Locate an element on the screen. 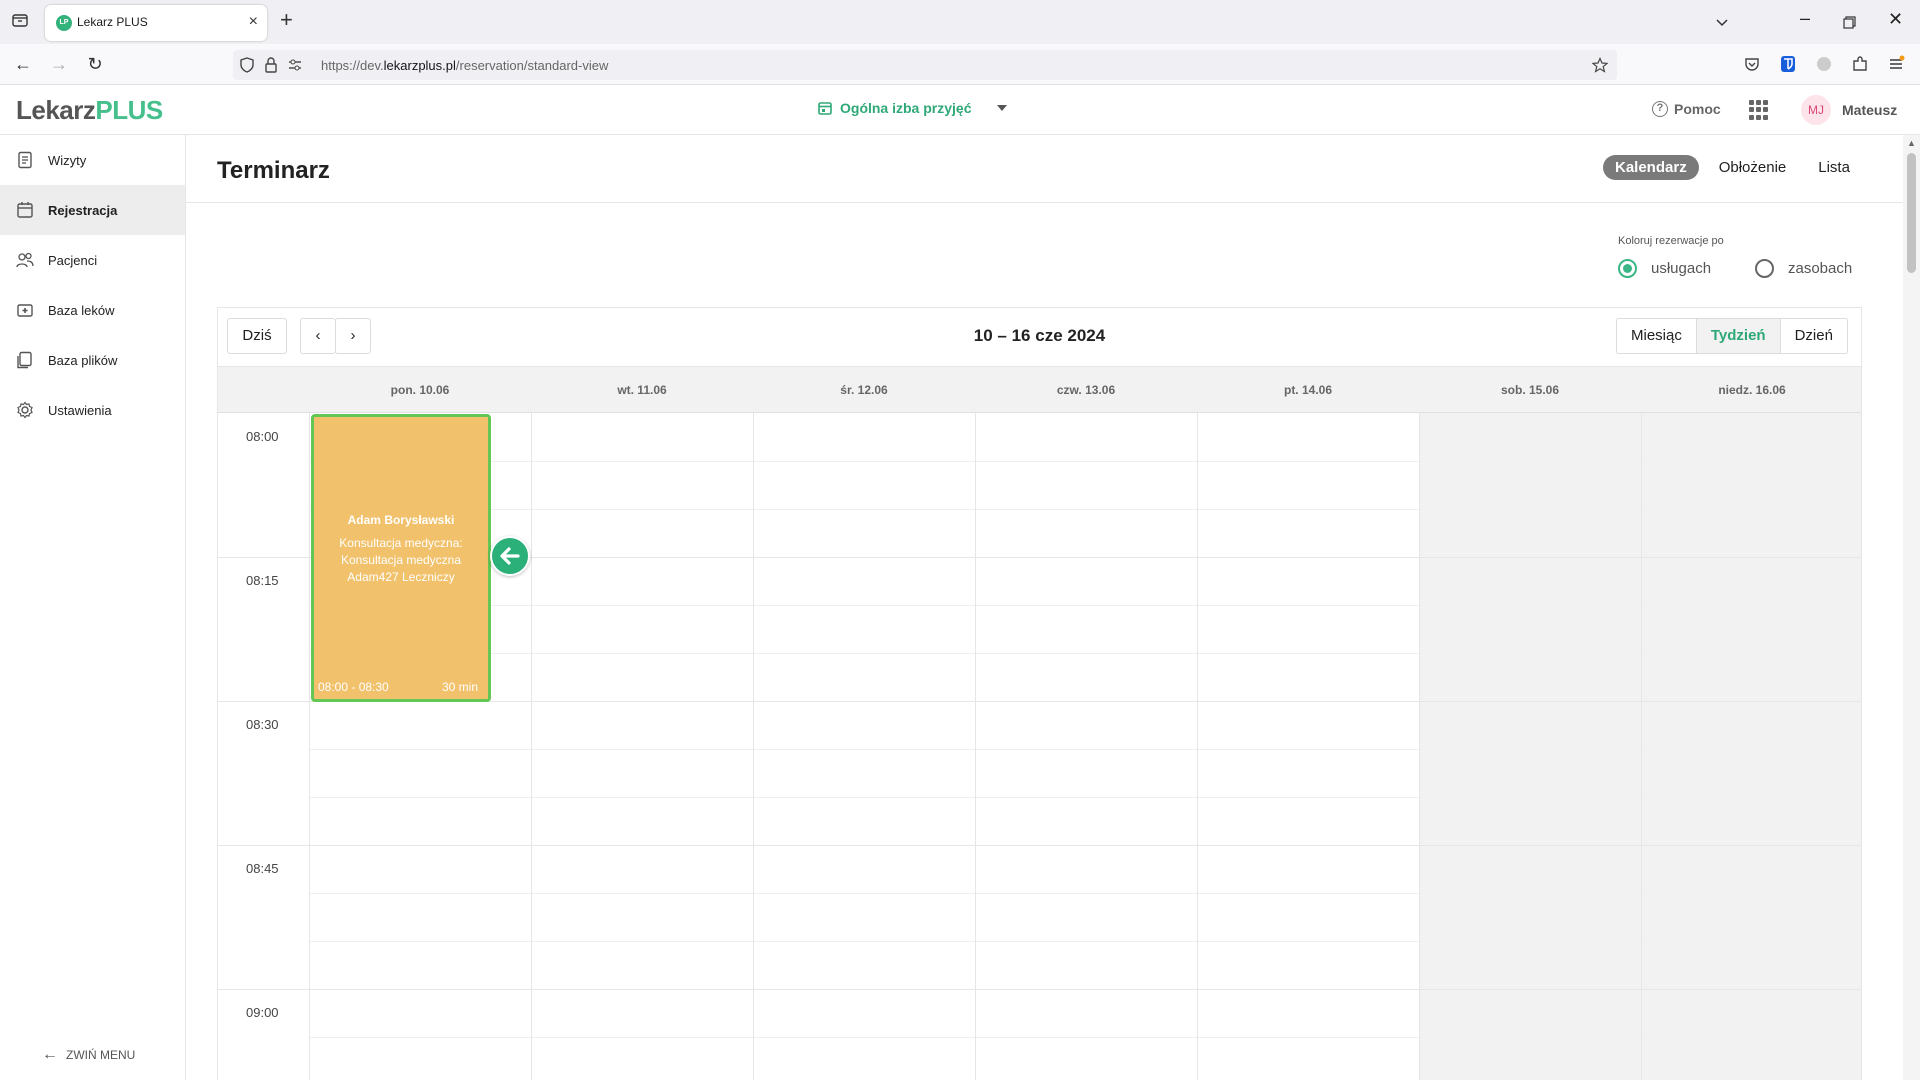 The height and width of the screenshot is (1080, 1920). day-header: pt. 14.06 is located at coordinates (1308, 390).